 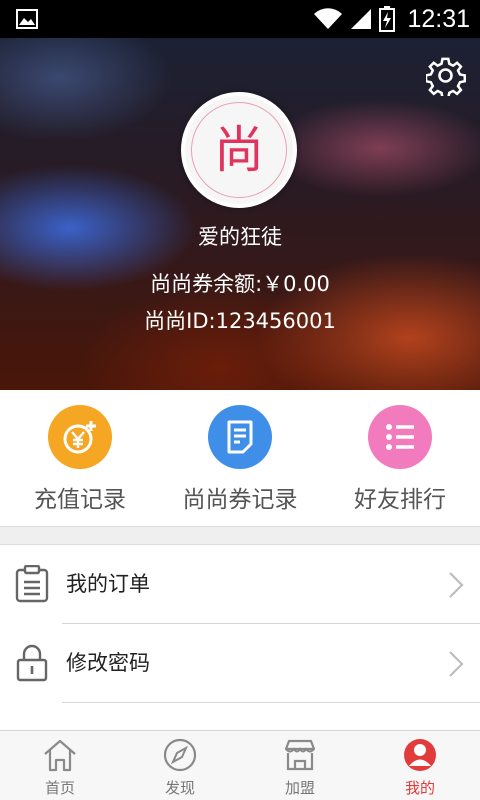 I want to click on recharge-record-button: 充值记录, so click(x=80, y=458).